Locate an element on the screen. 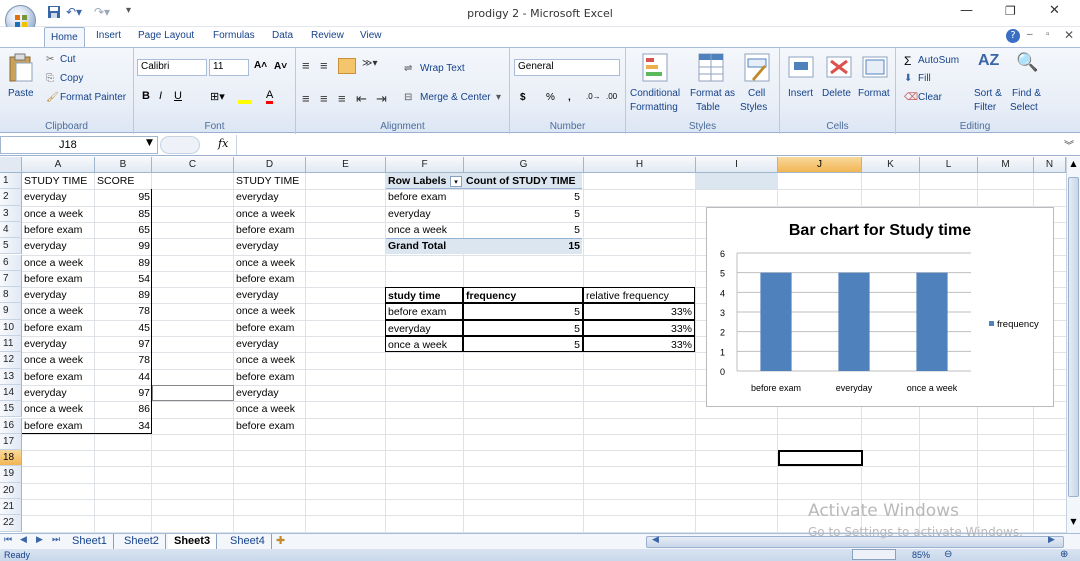  tab-insert: Insert is located at coordinates (108, 35).